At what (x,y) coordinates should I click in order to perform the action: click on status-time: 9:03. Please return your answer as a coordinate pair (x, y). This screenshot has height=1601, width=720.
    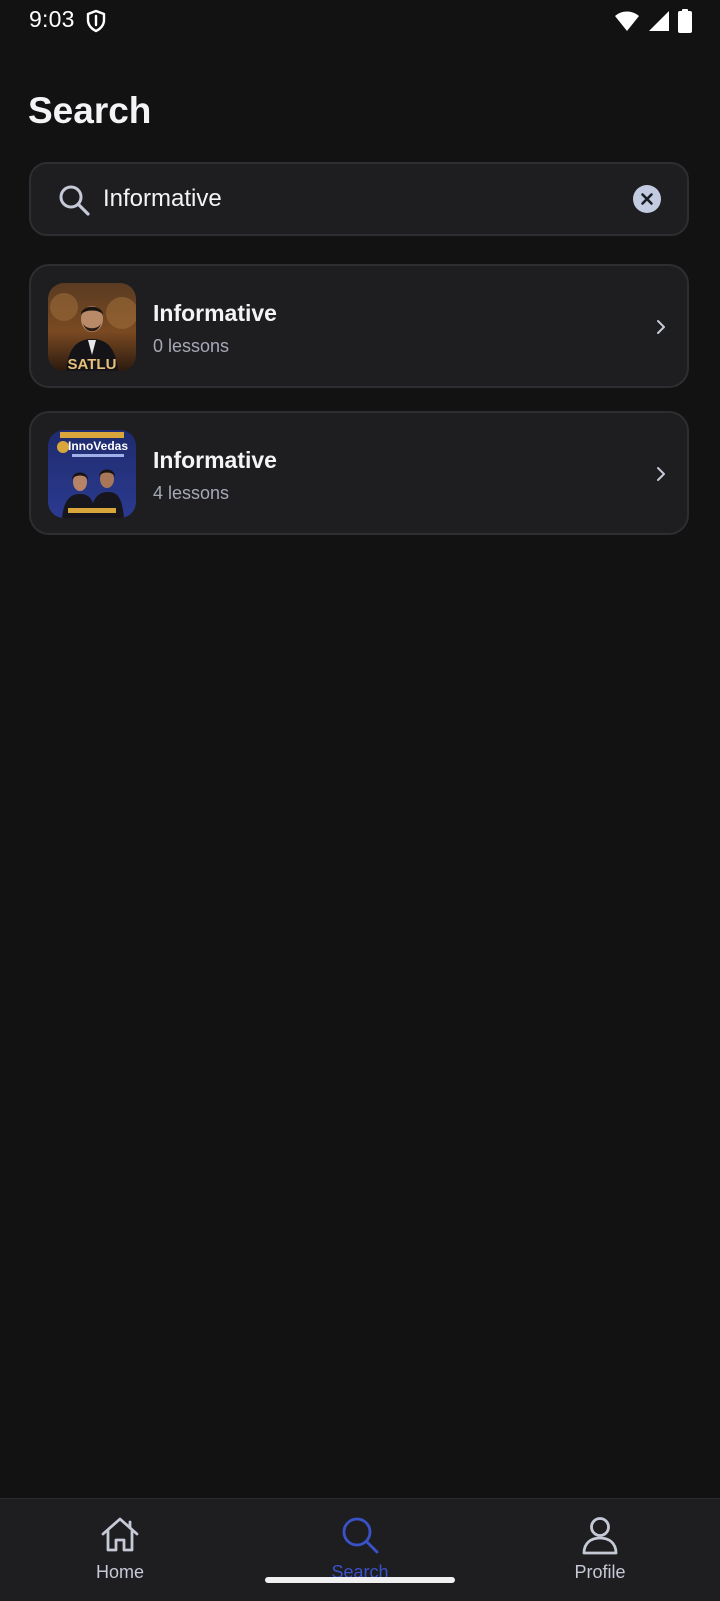
    Looking at the image, I should click on (52, 19).